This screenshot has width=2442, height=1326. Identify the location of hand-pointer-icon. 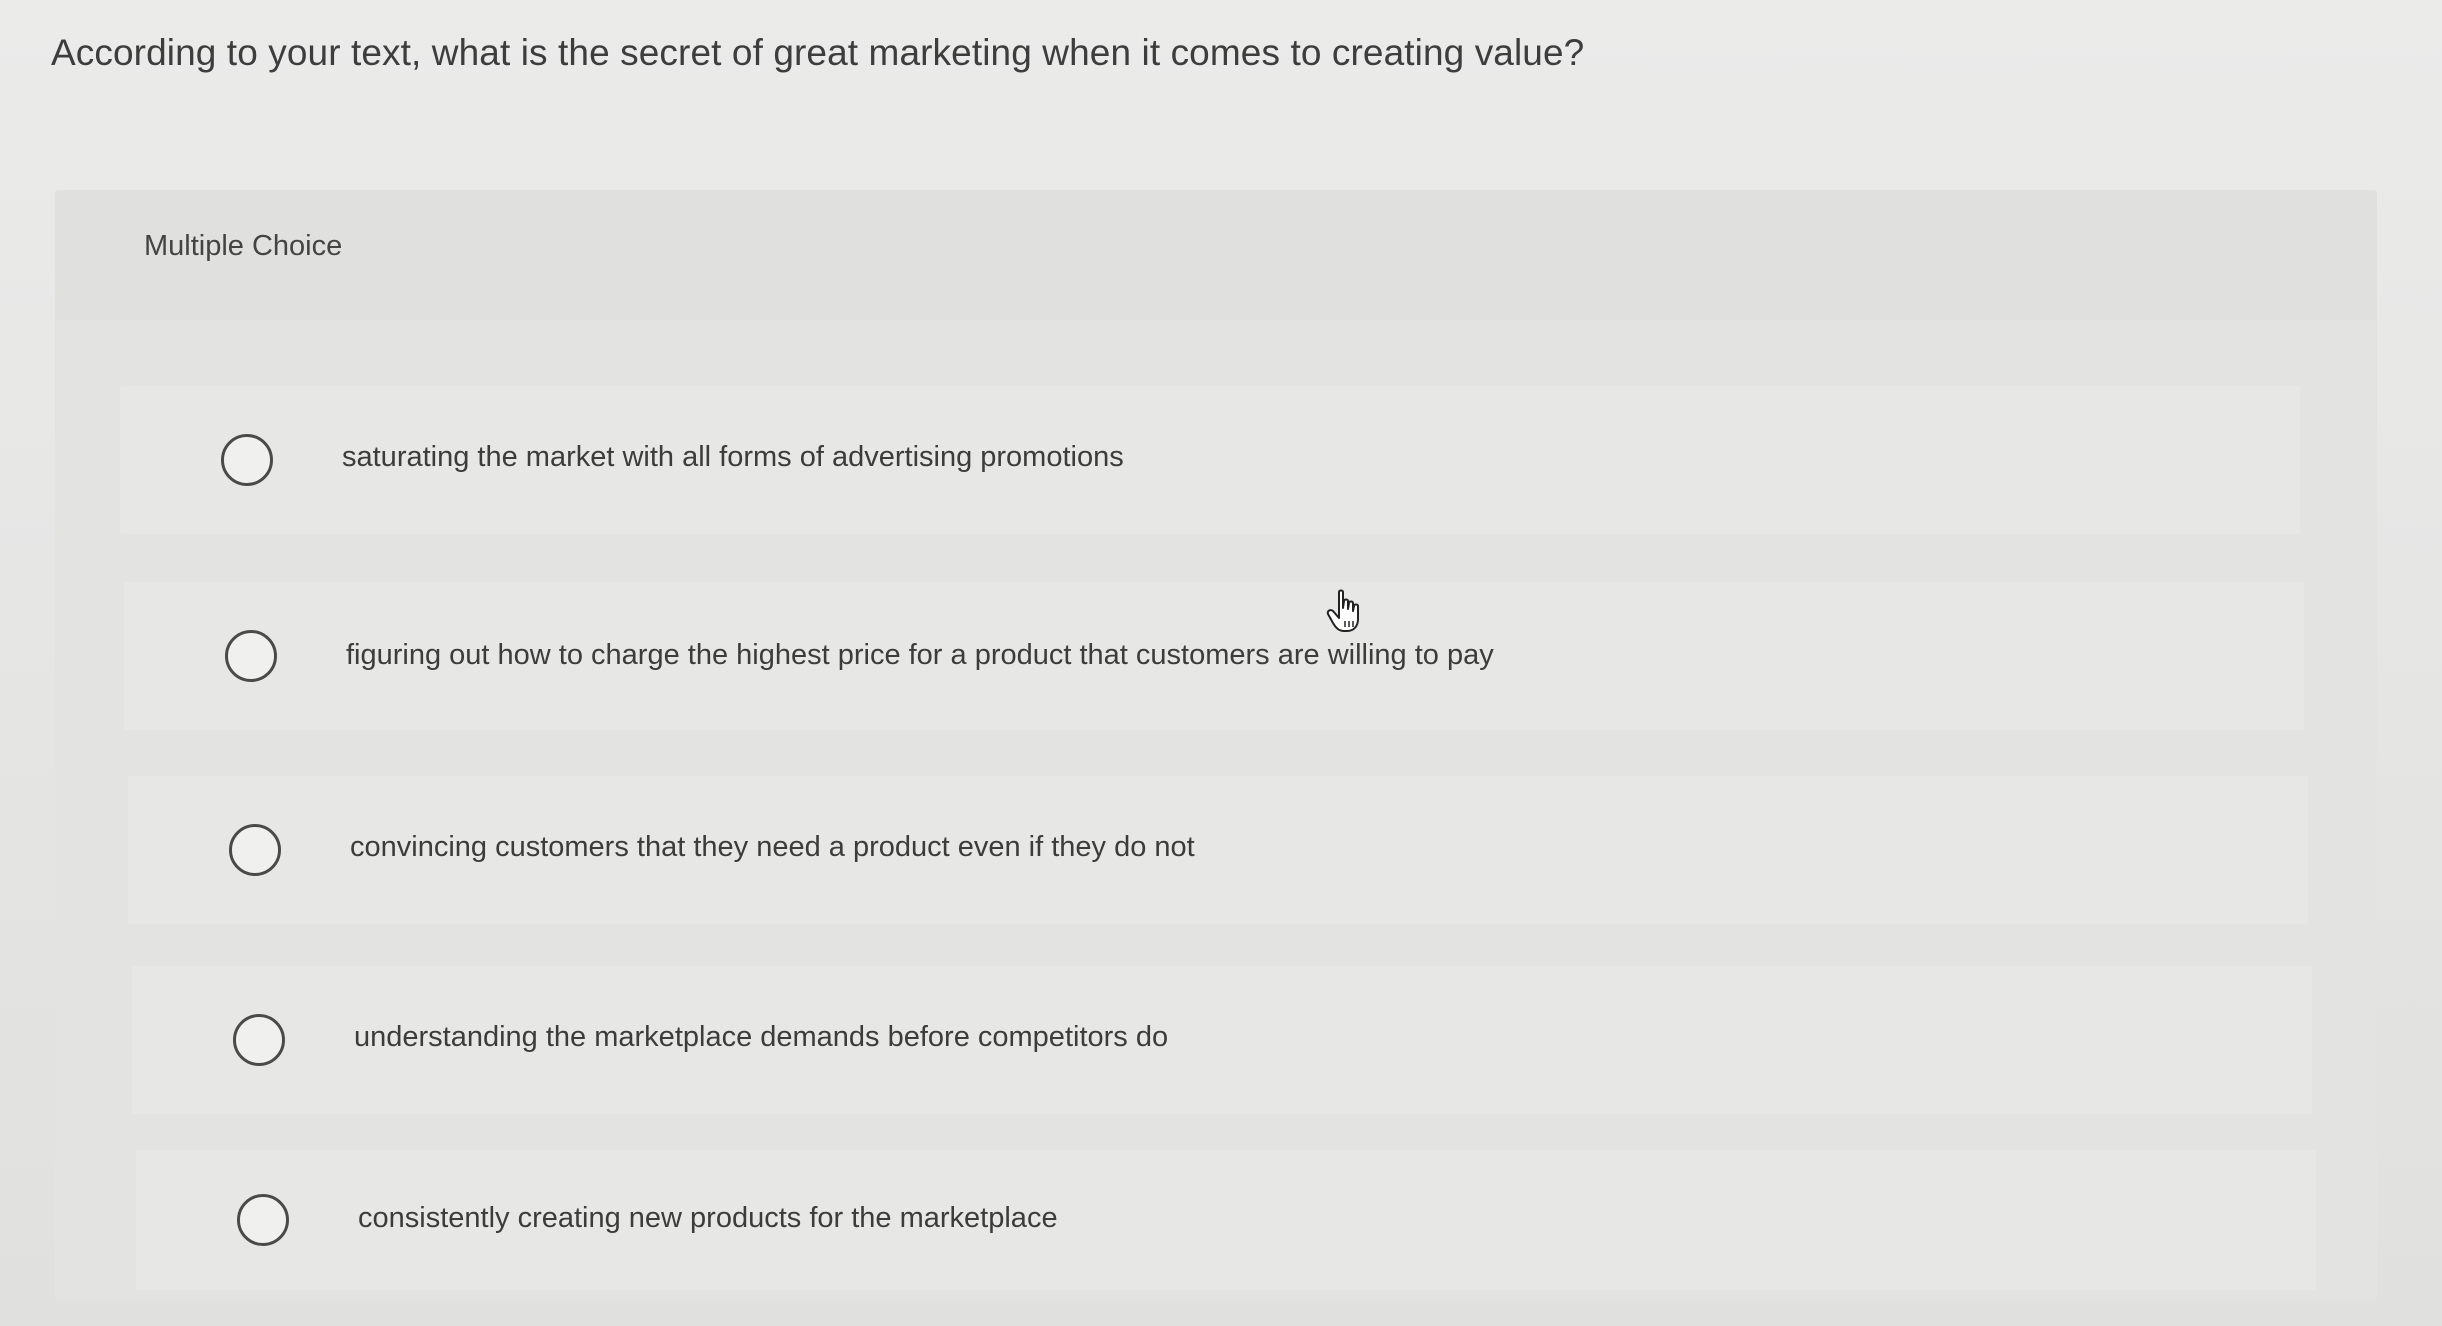
(1342, 610).